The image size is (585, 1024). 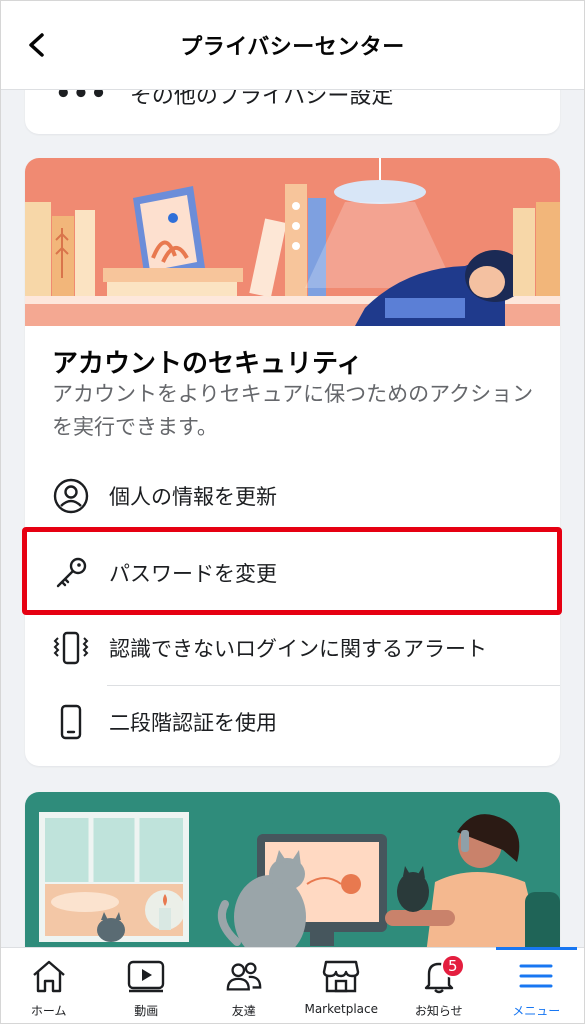 I want to click on notification-badge: 5, so click(x=452, y=966).